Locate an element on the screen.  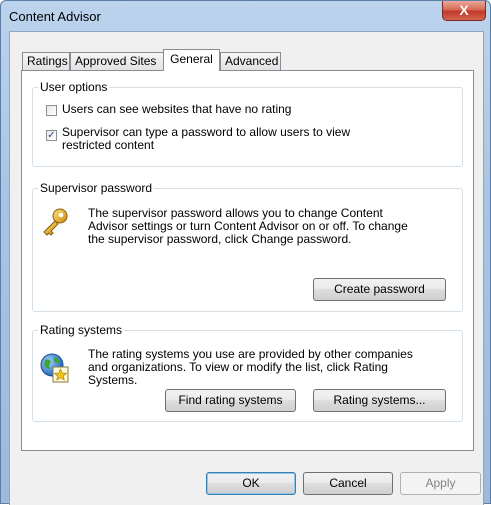
tab-ratings: Ratings is located at coordinates (46, 61).